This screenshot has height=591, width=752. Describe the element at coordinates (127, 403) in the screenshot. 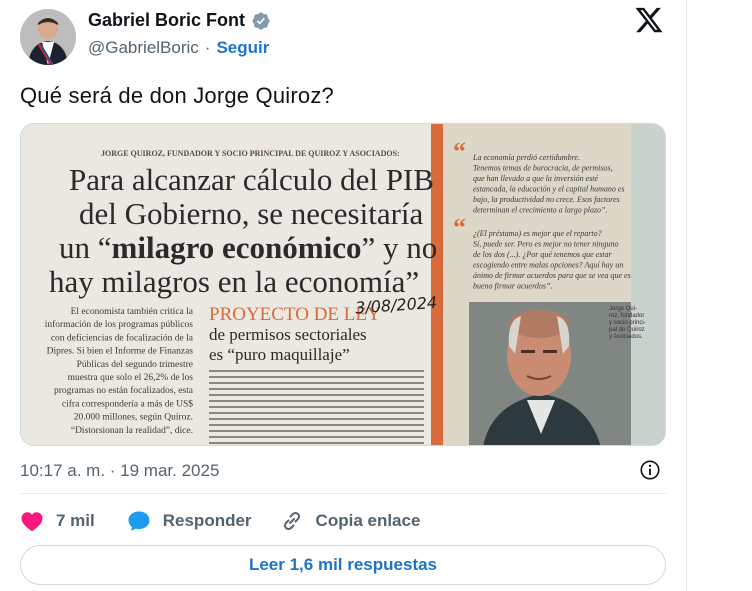

I see `clip-left-column-line: cifra correspondería a más de US$` at that location.